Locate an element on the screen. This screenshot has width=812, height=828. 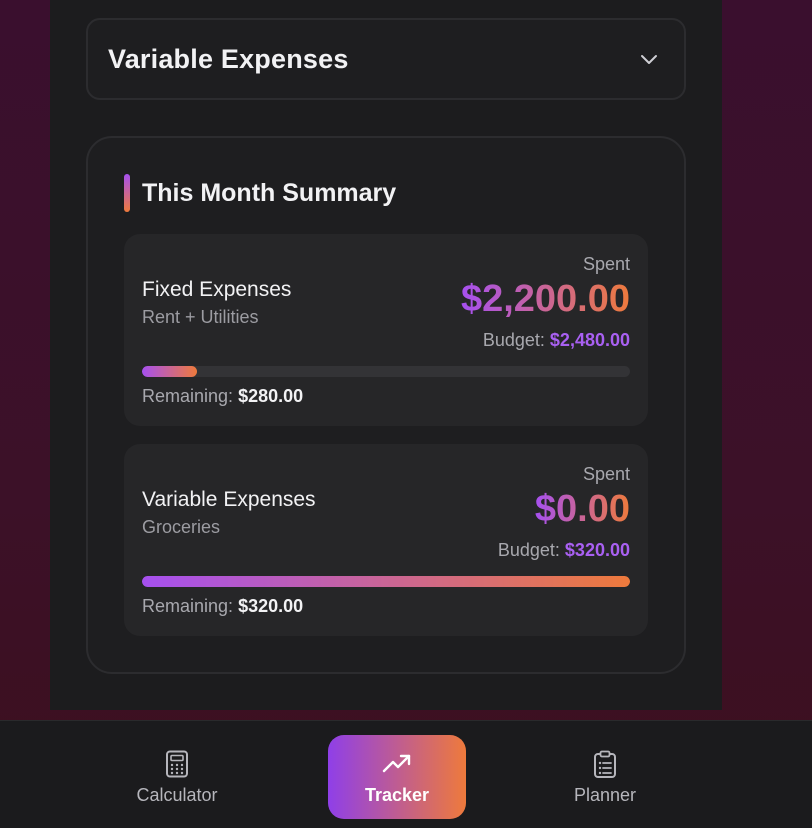
category-name: Fixed Expenses is located at coordinates (217, 289).